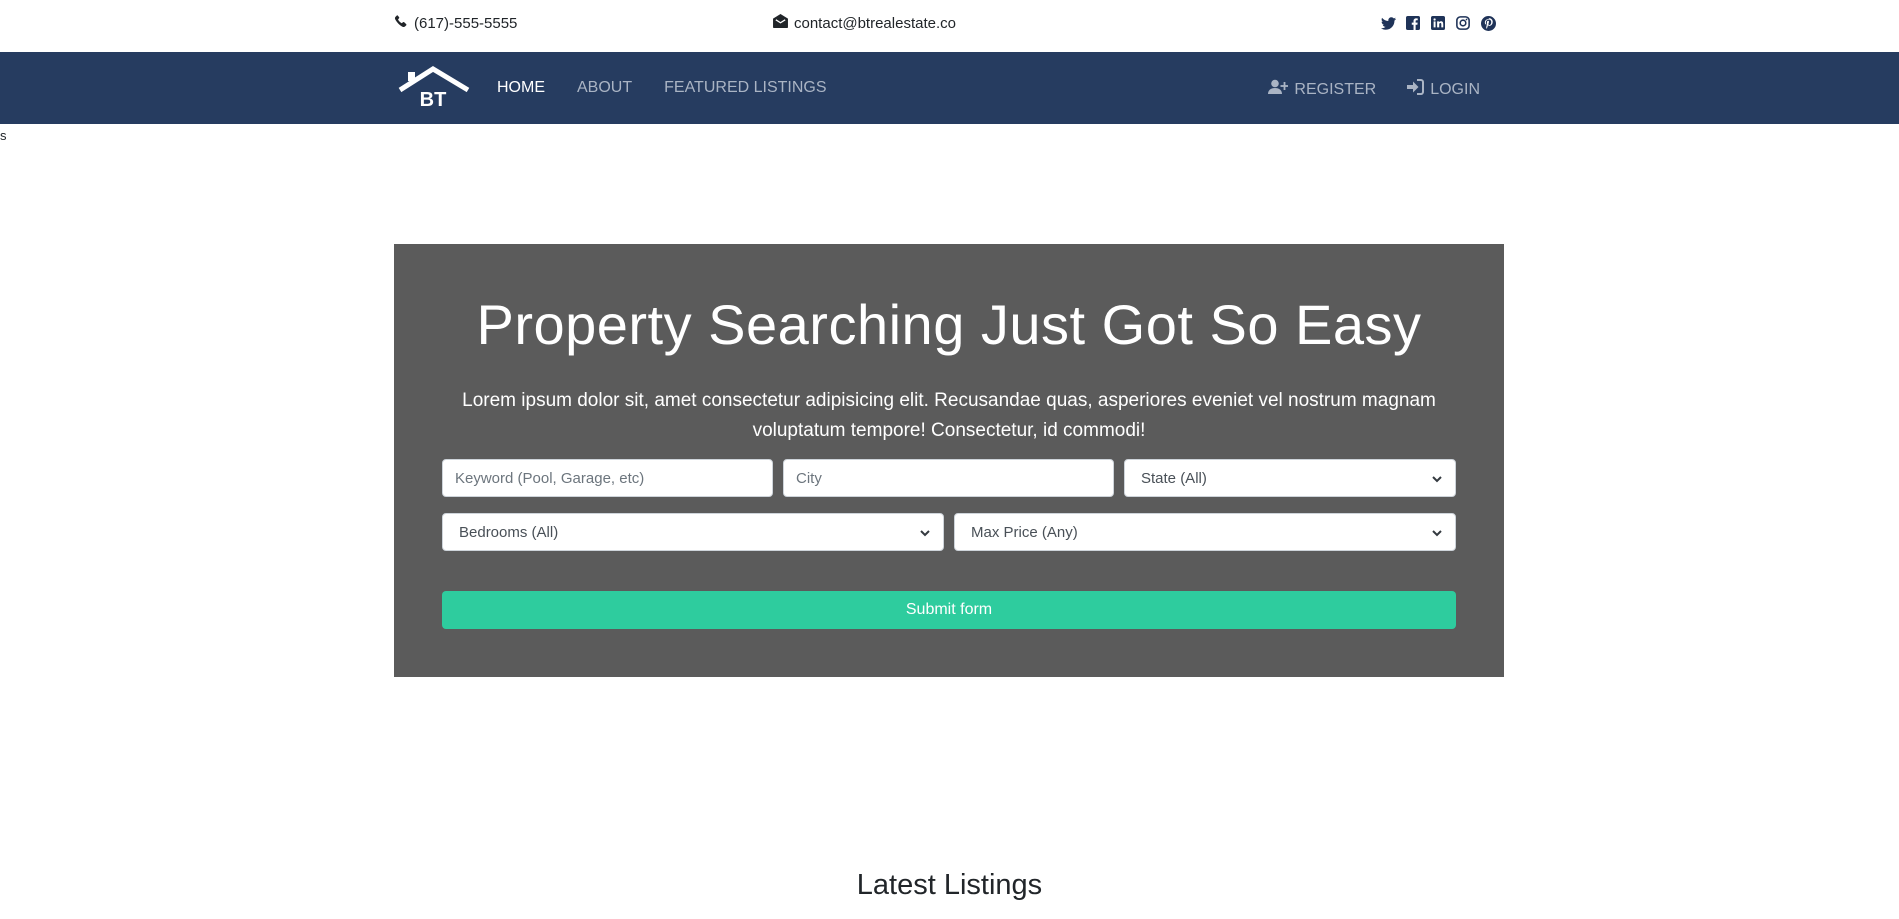 This screenshot has height=919, width=1899. I want to click on submit-form-button: Submit form, so click(949, 610).